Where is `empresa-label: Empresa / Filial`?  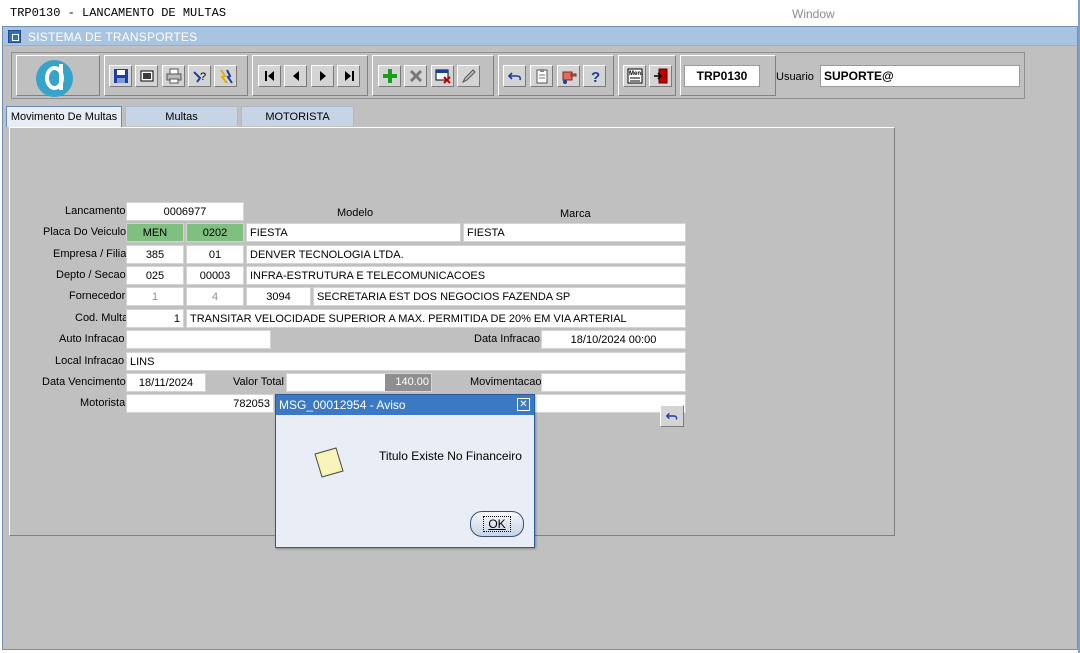 empresa-label: Empresa / Filial is located at coordinates (91, 254).